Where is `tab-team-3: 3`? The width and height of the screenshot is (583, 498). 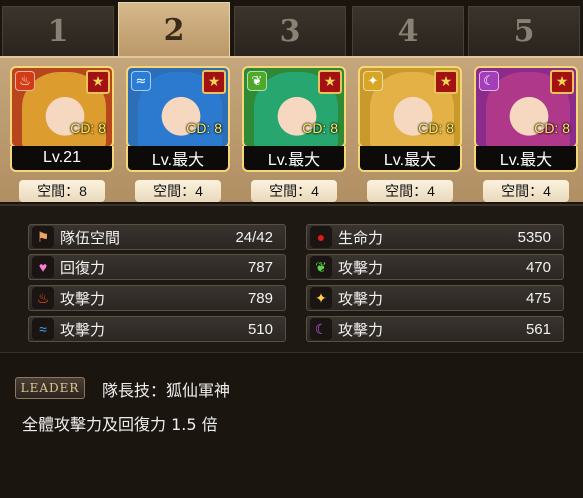
tab-team-3: 3 is located at coordinates (290, 31).